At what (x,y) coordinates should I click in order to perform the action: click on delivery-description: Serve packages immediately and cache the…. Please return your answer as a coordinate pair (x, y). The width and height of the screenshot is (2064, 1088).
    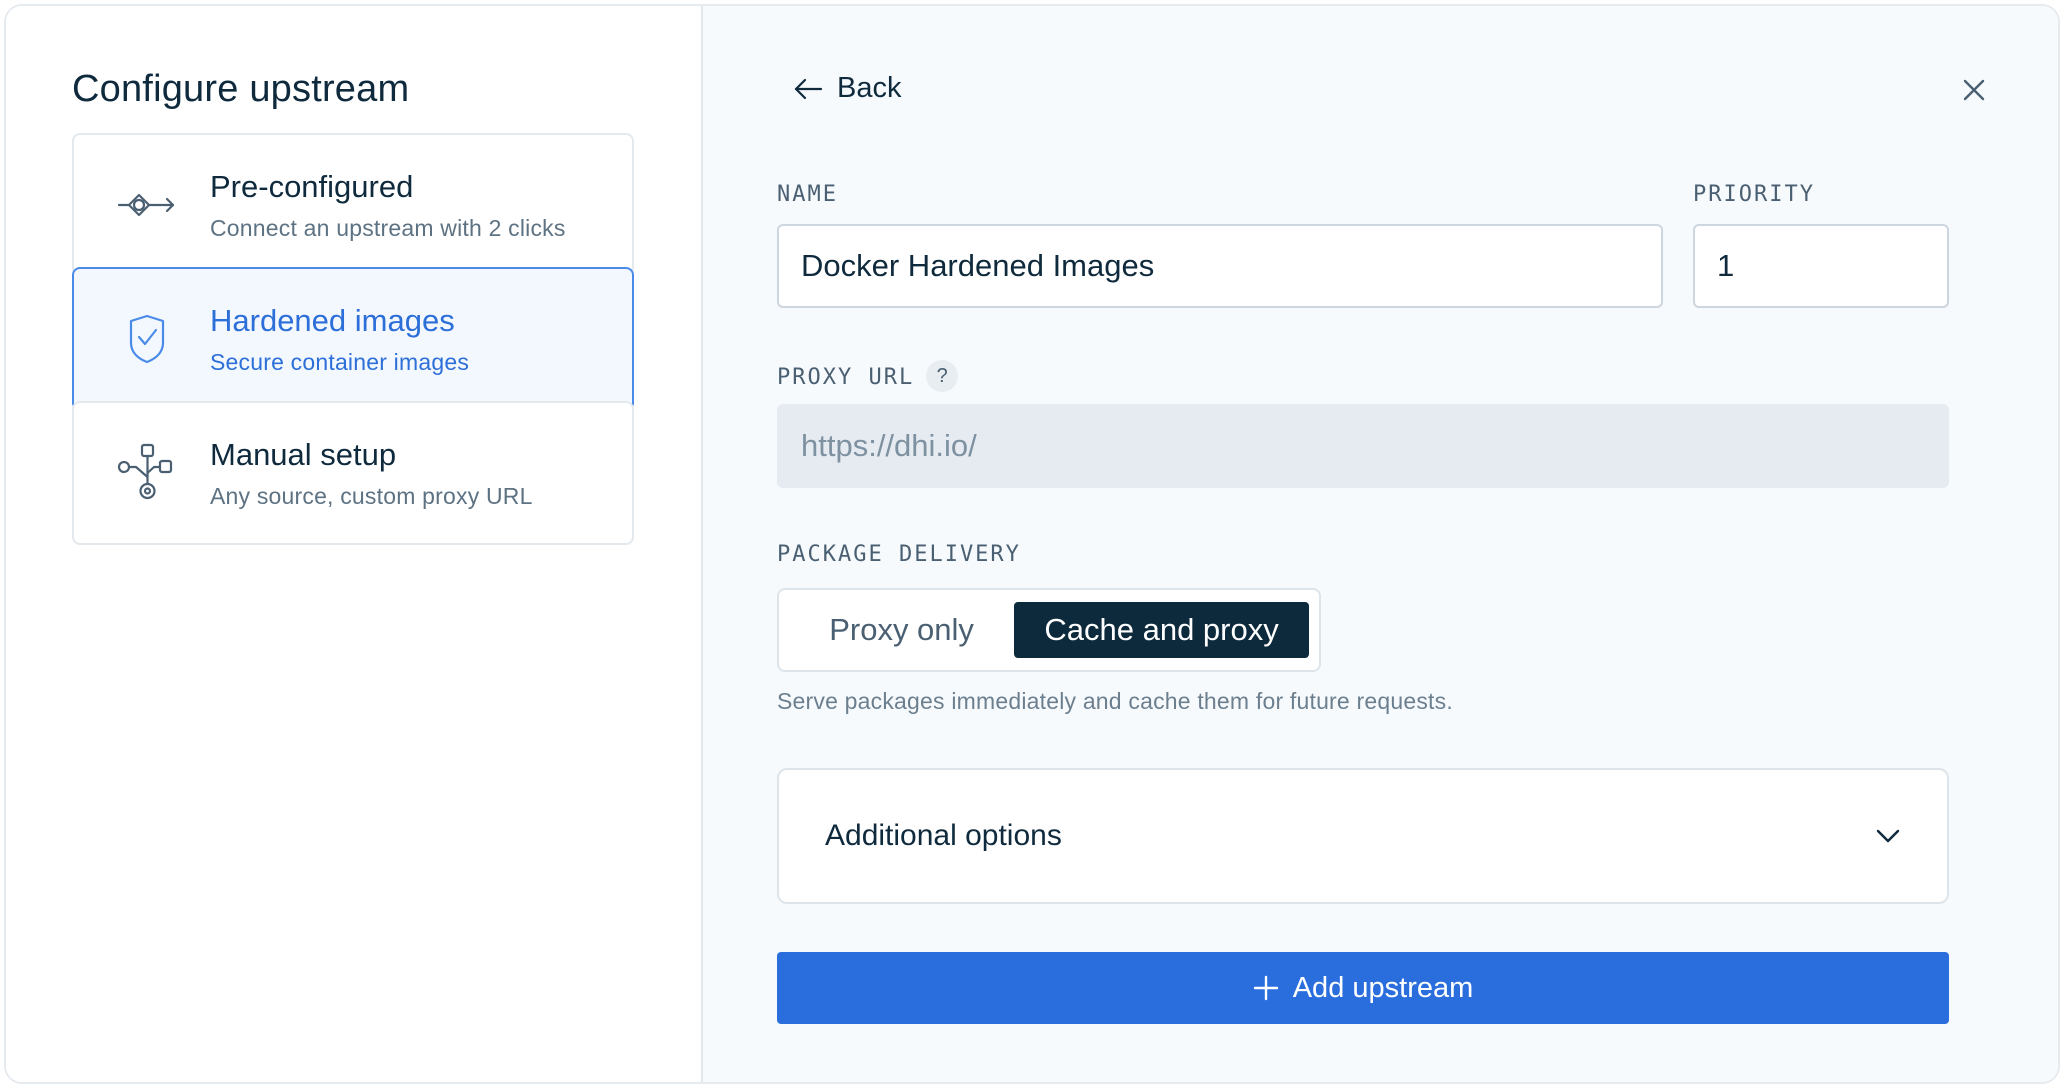
    Looking at the image, I should click on (1115, 701).